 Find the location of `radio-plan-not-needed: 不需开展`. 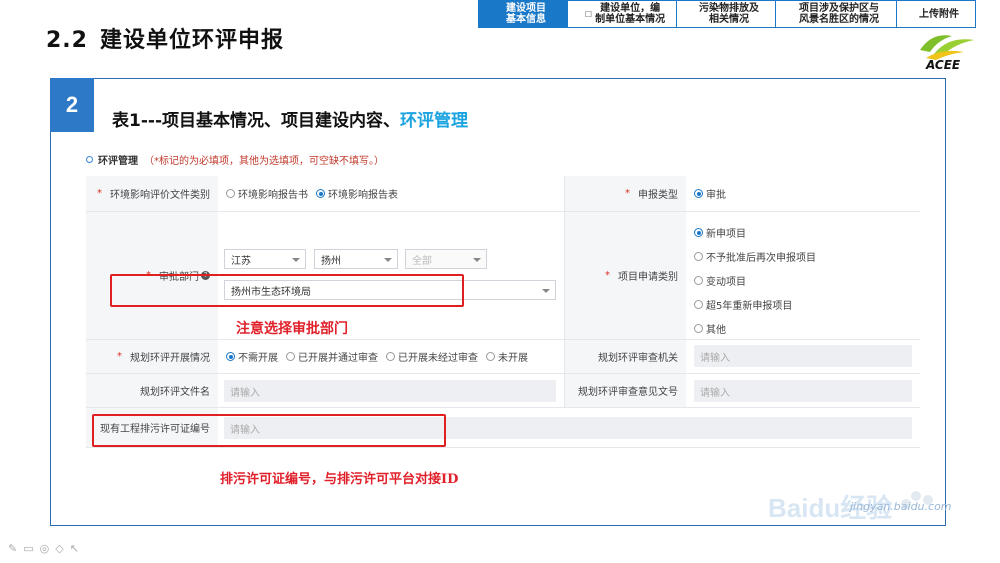

radio-plan-not-needed: 不需开展 is located at coordinates (252, 356).